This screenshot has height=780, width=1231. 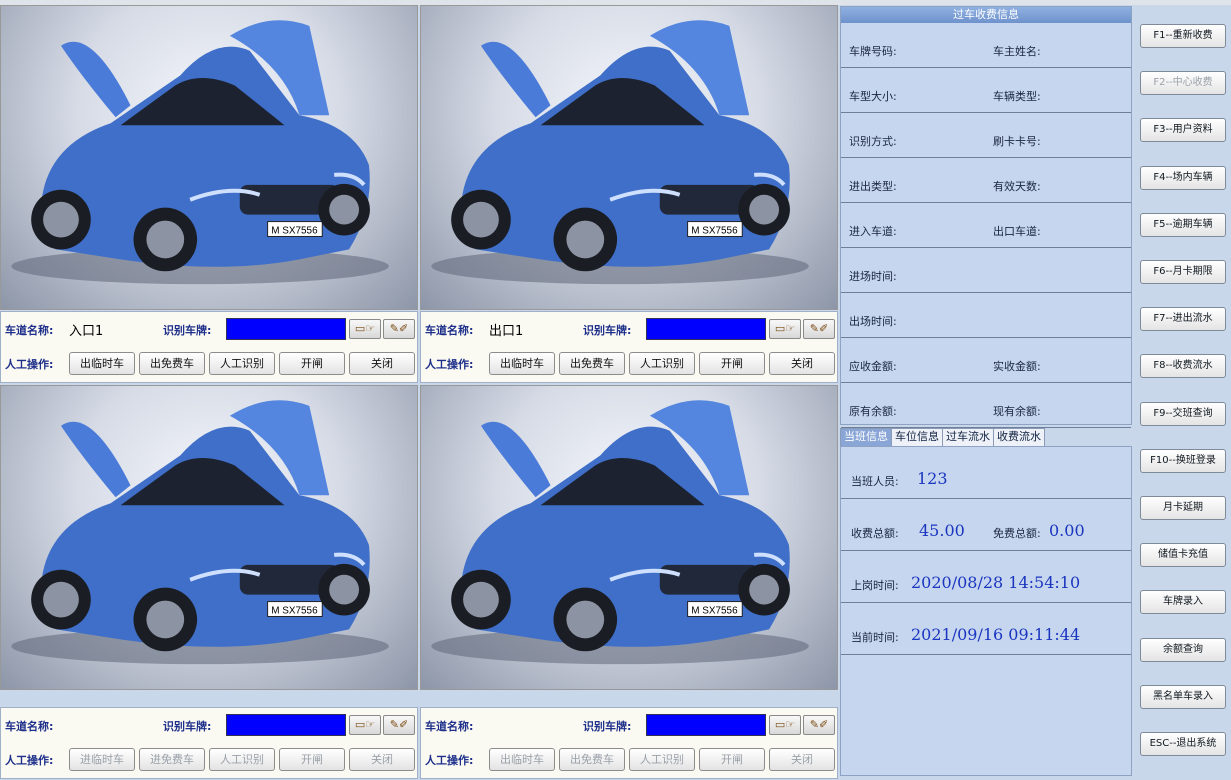 What do you see at coordinates (1183, 319) in the screenshot?
I see `side-button-7: F7--进出流水` at bounding box center [1183, 319].